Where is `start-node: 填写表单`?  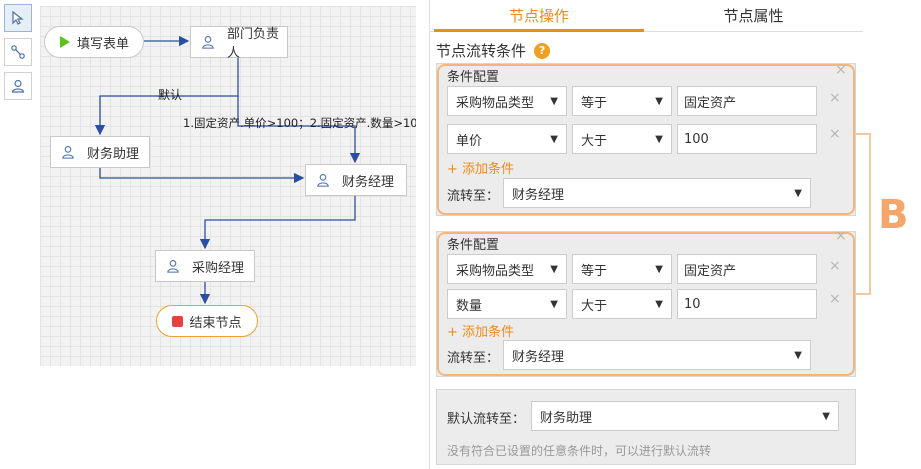 start-node: 填写表单 is located at coordinates (94, 42).